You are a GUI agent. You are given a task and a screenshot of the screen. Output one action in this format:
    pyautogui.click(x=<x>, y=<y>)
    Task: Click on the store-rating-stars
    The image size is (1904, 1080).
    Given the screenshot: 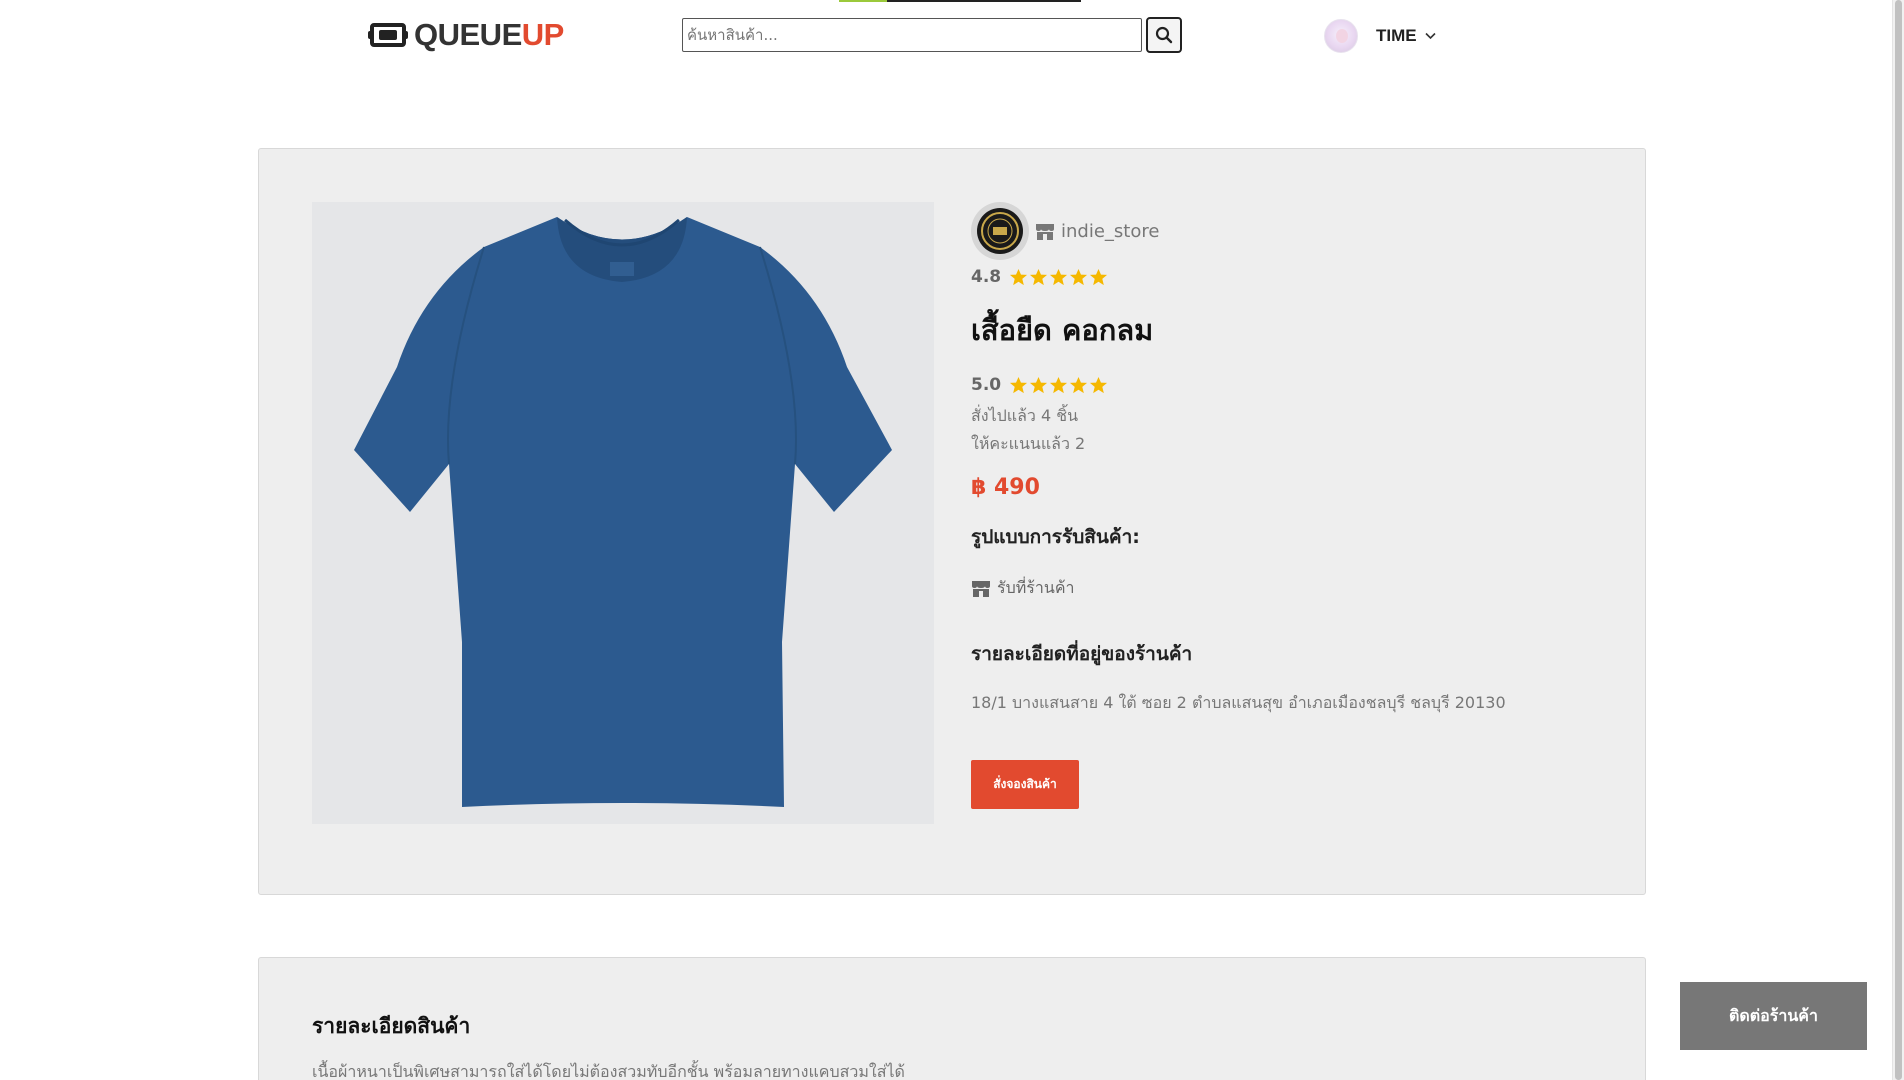 What is the action you would take?
    pyautogui.click(x=1058, y=277)
    